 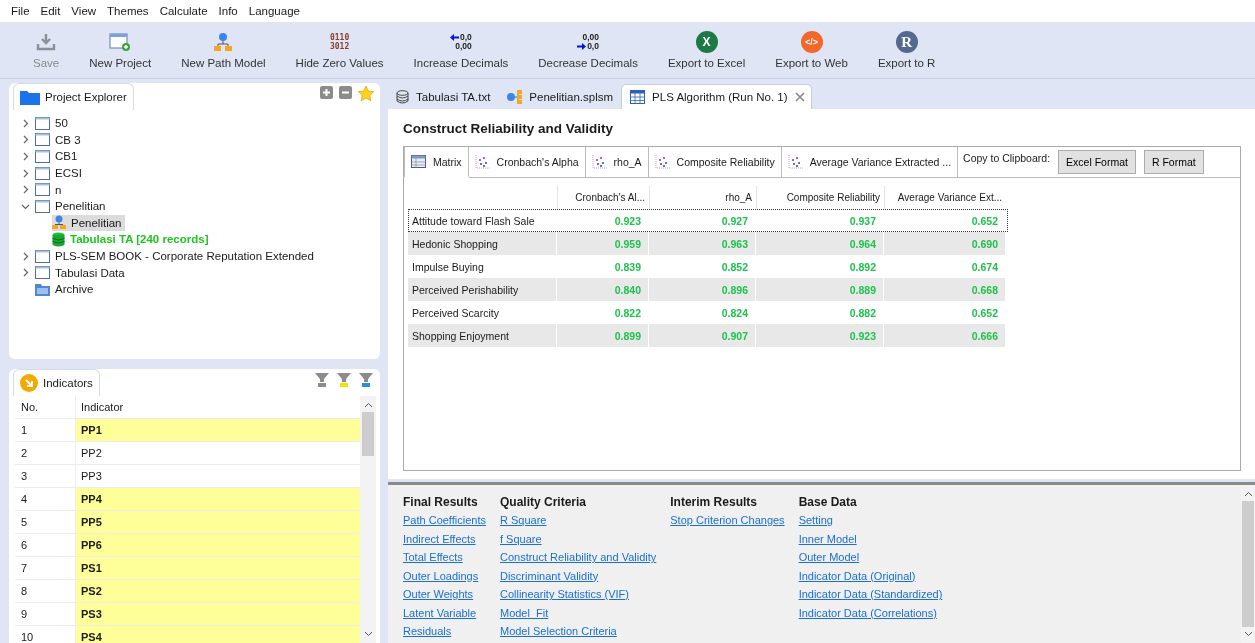 I want to click on table-cell: PS2, so click(x=217, y=591).